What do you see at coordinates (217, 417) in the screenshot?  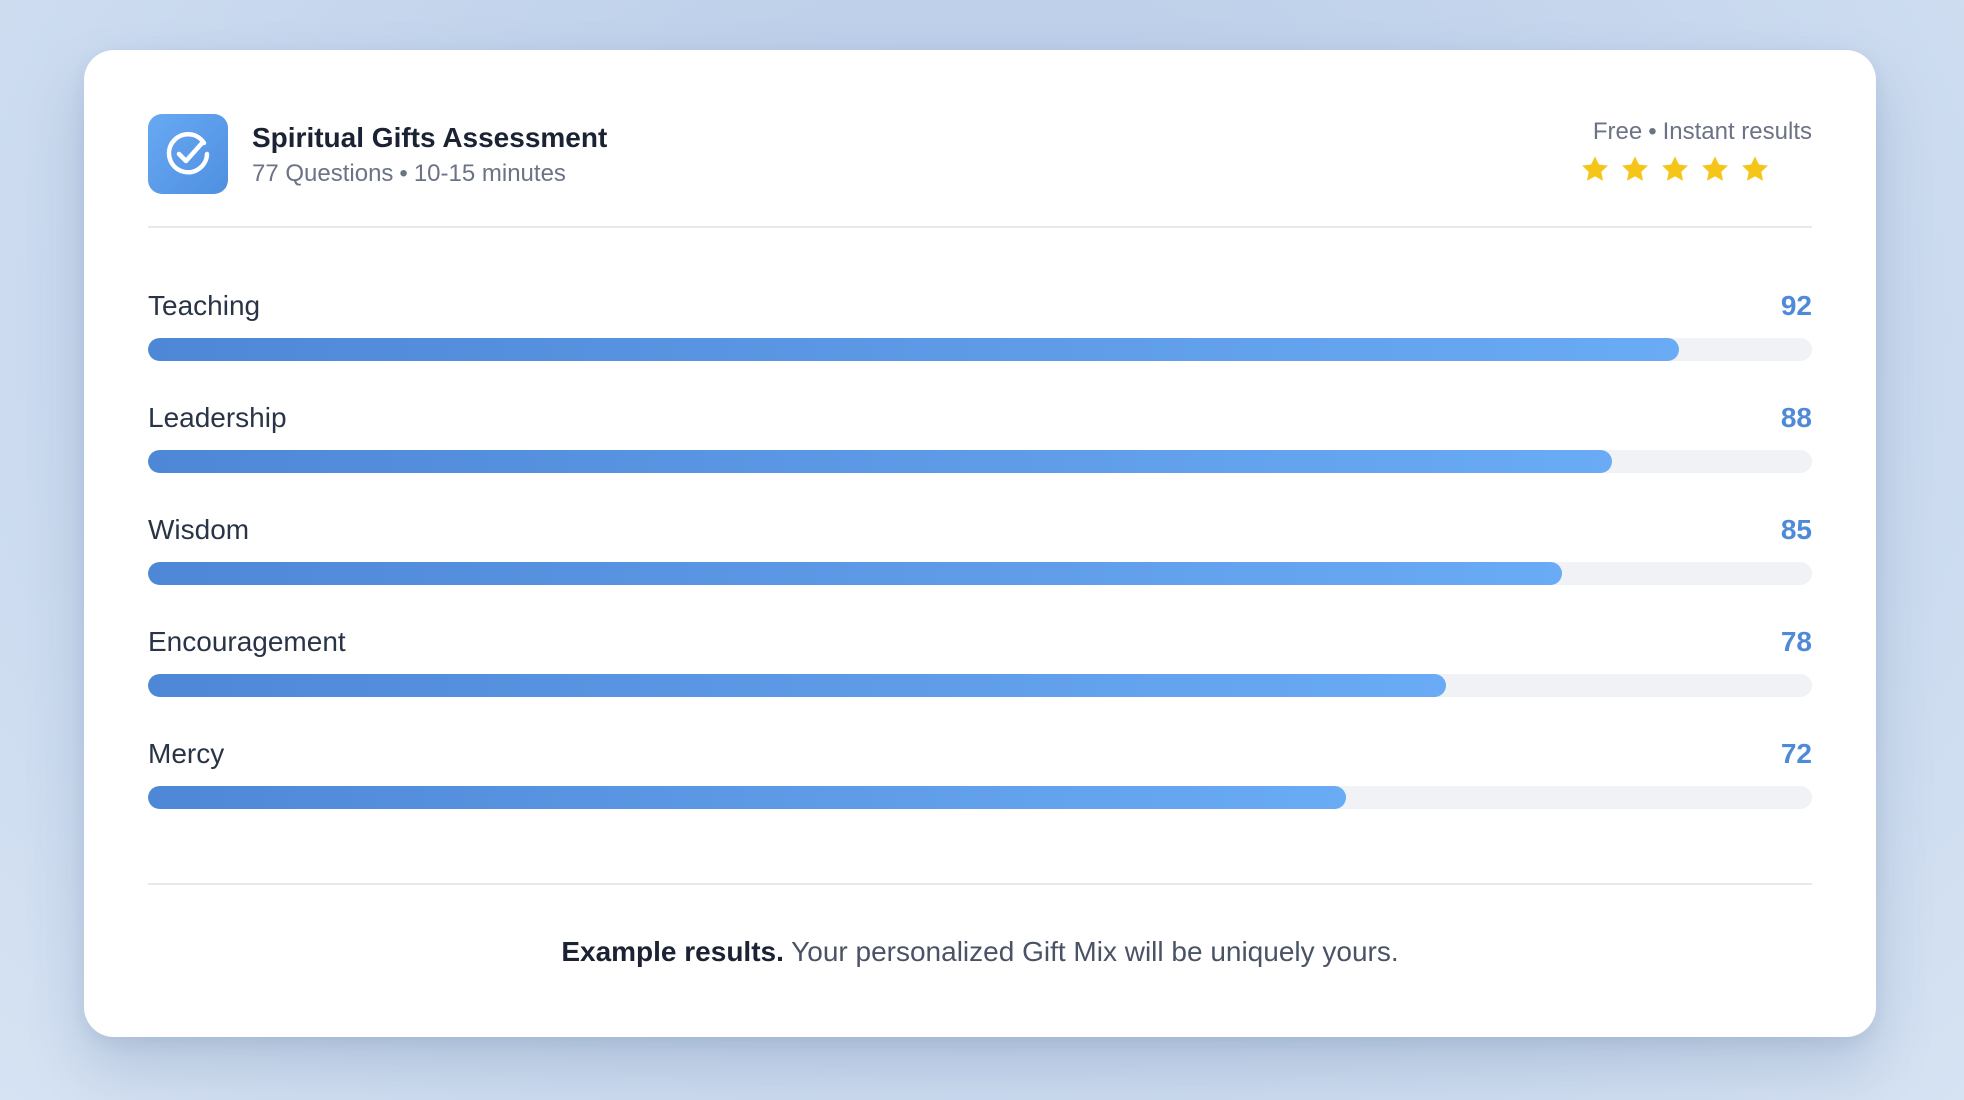 I see `gift-label: Leadership` at bounding box center [217, 417].